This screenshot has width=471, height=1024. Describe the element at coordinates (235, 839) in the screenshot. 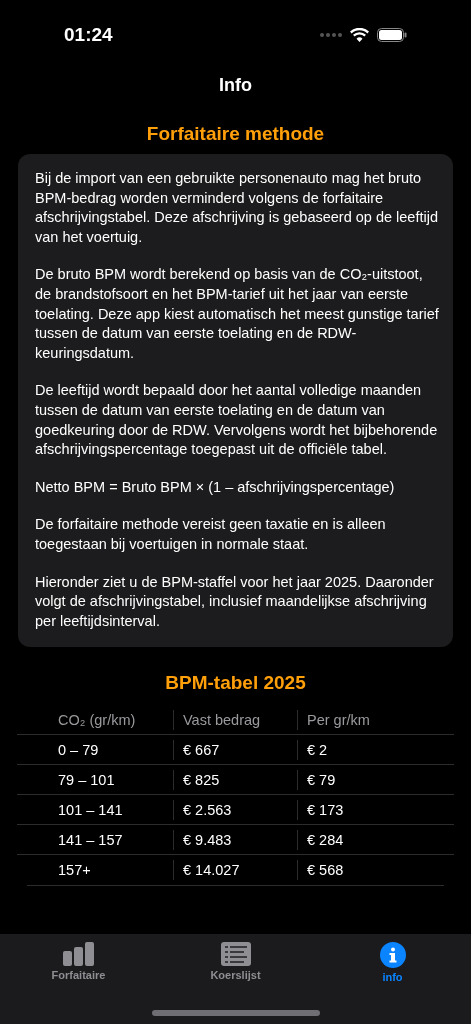

I see `table-cell: € 9.483` at that location.